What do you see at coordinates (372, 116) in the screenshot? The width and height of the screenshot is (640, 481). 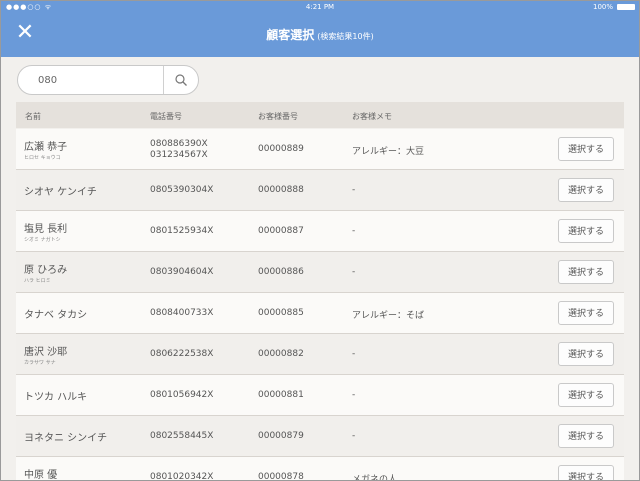 I see `col-memo: お客様メモ` at bounding box center [372, 116].